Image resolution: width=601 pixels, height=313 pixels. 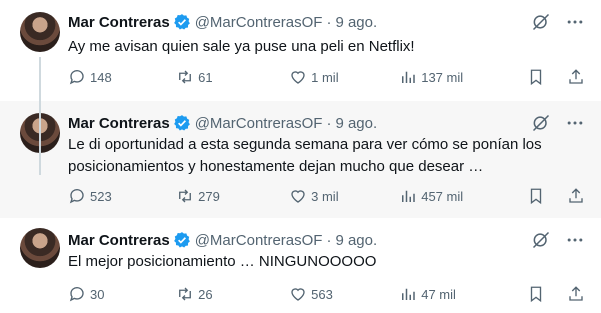 I want to click on like-count: 563, so click(x=322, y=294).